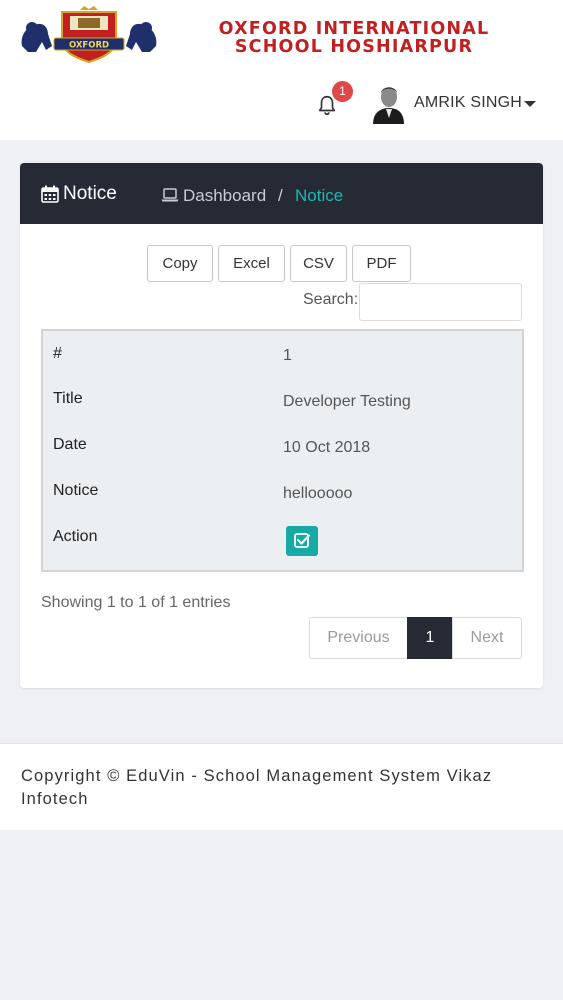  What do you see at coordinates (319, 195) in the screenshot?
I see `breadcrumb-current: Notice` at bounding box center [319, 195].